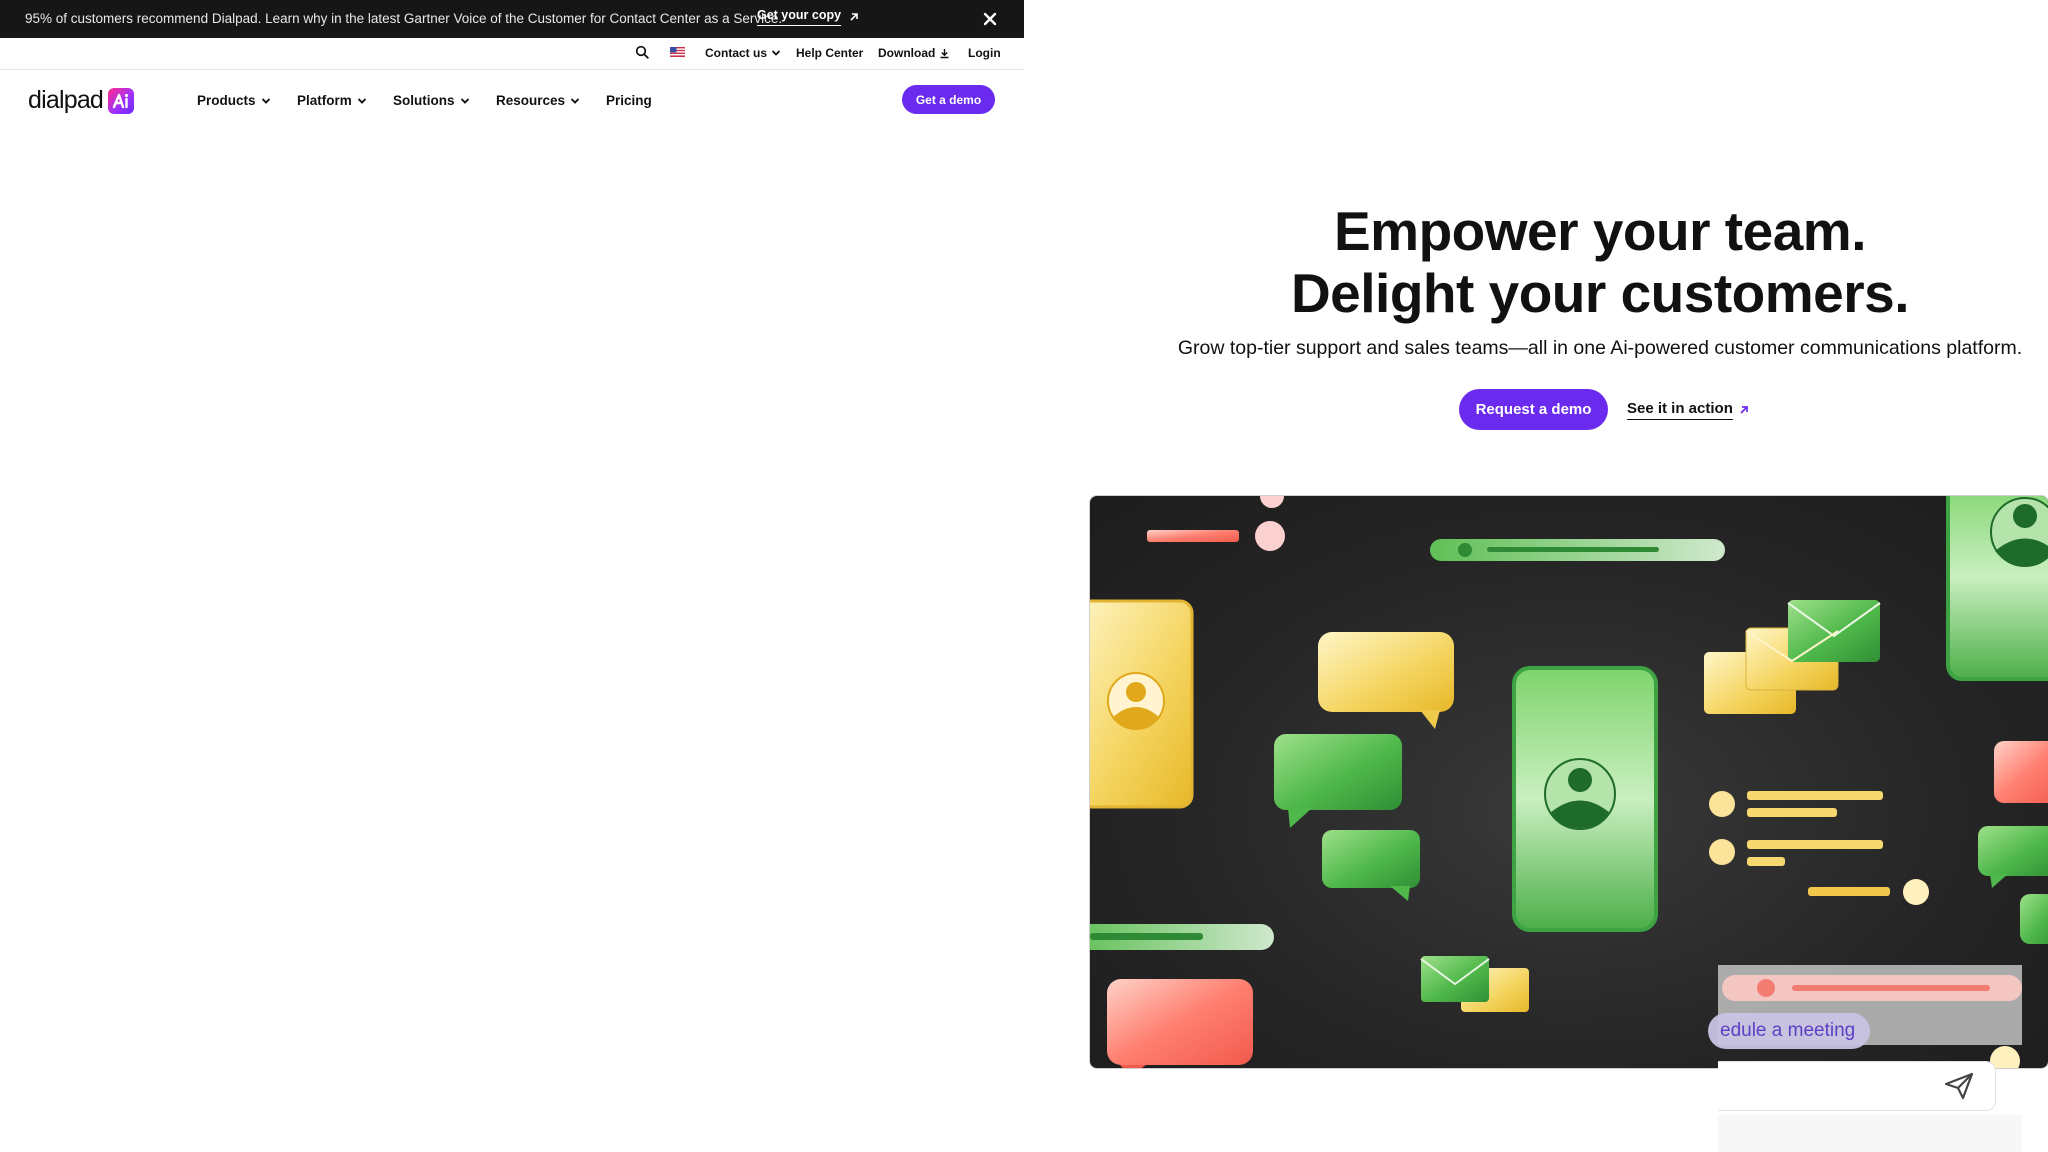  I want to click on us-flag-icon, so click(677, 52).